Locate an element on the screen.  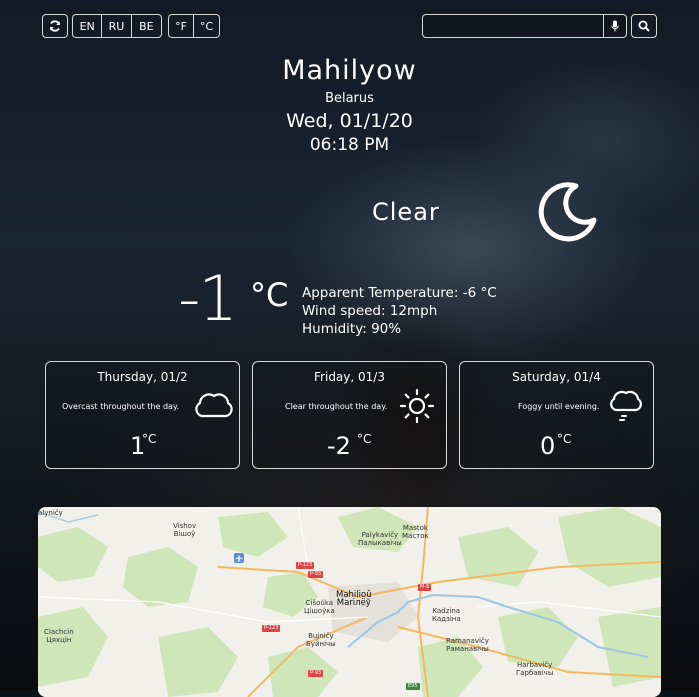
map-place-label: Vishov Вішоў is located at coordinates (185, 530).